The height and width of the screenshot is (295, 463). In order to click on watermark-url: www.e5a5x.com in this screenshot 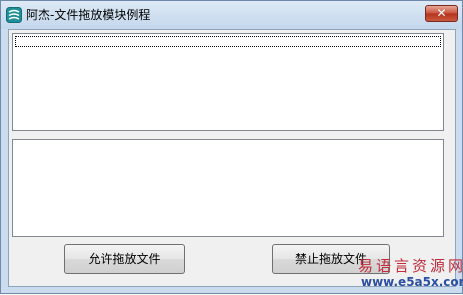, I will do `click(412, 282)`.